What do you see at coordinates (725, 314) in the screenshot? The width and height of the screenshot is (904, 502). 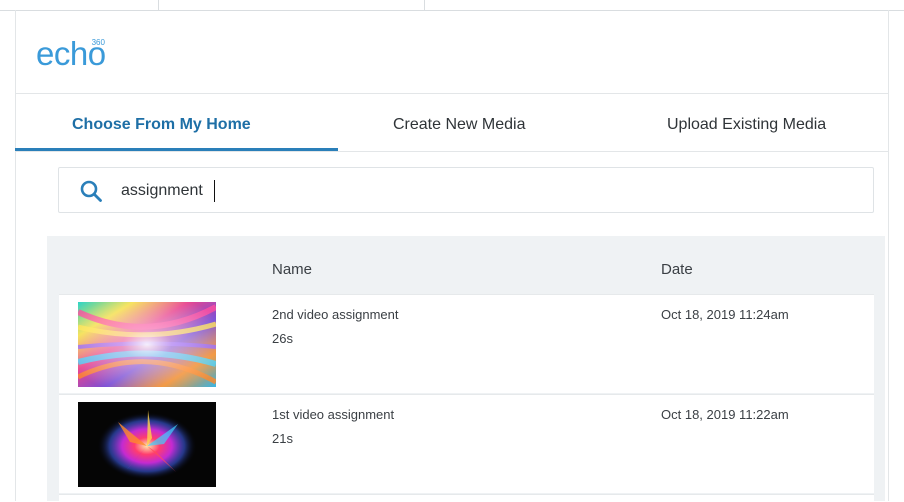 I see `media-date: Oct 18, 2019 11:24am` at bounding box center [725, 314].